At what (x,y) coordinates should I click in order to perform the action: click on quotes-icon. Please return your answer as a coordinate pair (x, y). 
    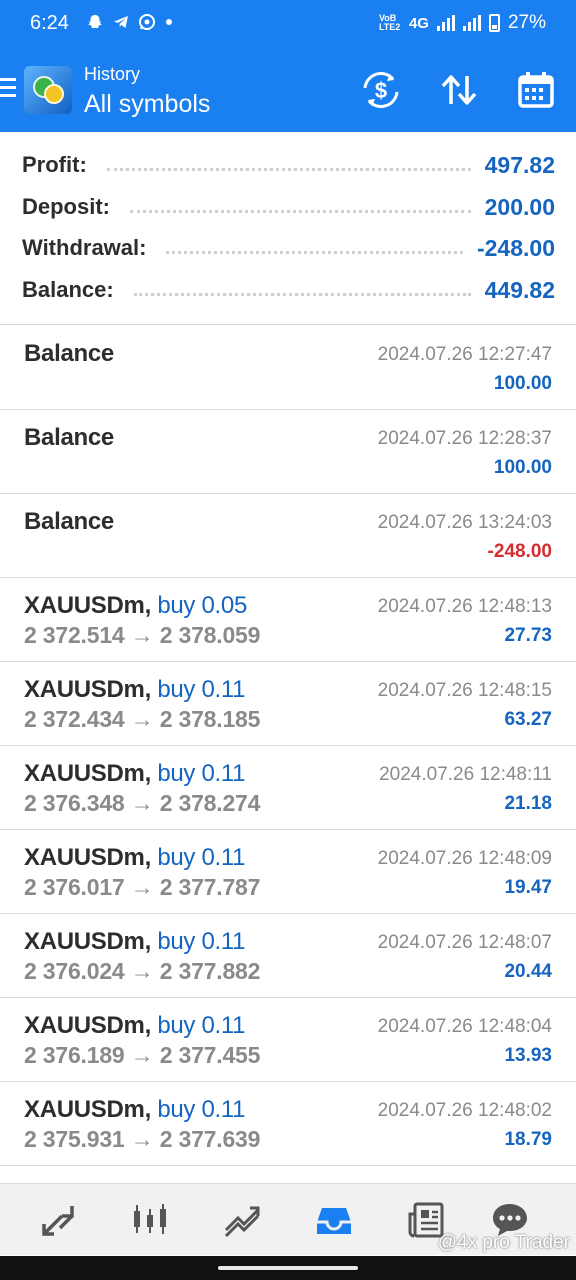
    Looking at the image, I should click on (58, 1220).